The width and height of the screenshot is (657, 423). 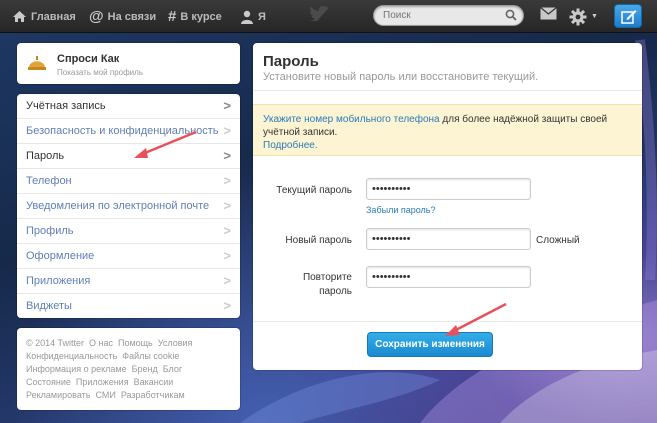 I want to click on nav-me-label: Я, so click(x=262, y=16).